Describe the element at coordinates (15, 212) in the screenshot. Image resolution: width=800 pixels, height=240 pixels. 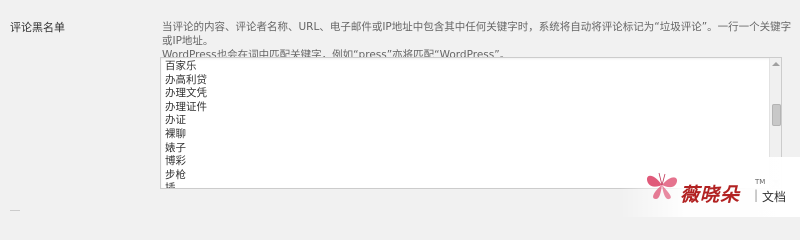
I see `next-row-stub` at that location.